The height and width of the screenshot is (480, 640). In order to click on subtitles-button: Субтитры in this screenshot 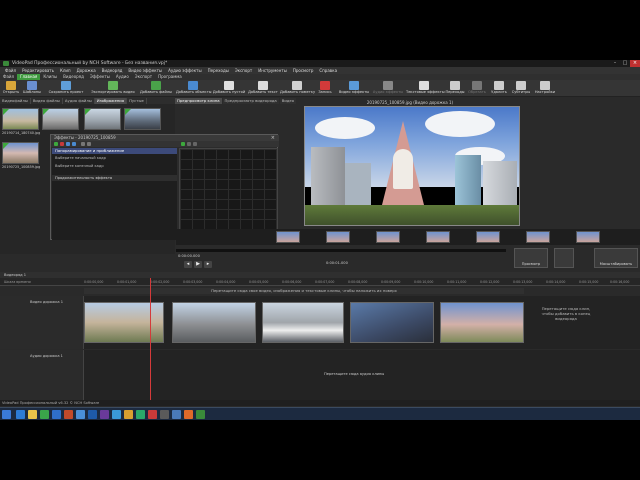, I will do `click(521, 88)`.